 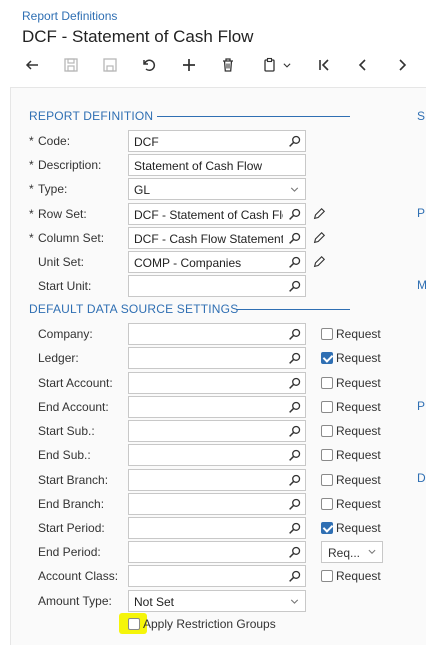 I want to click on undo-button, so click(x=149, y=65).